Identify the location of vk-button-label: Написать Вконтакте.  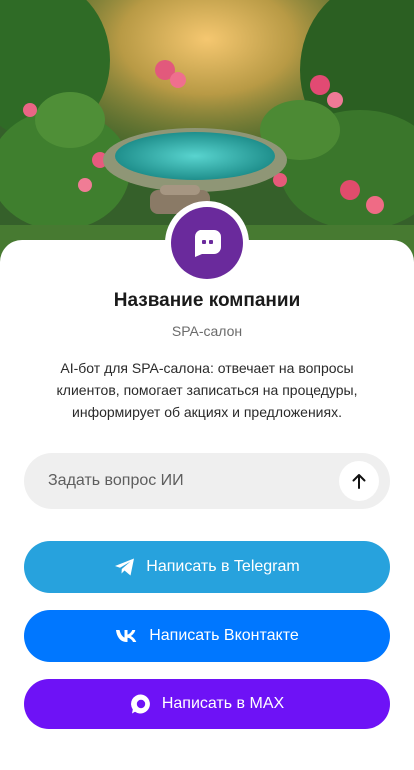
(224, 635).